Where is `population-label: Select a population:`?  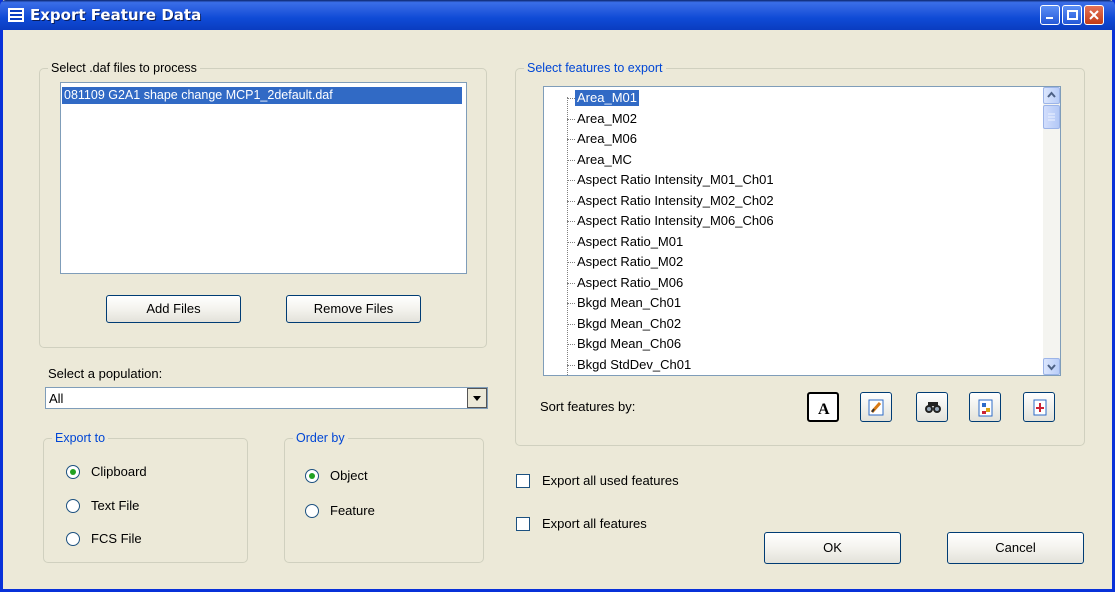 population-label: Select a population: is located at coordinates (105, 373).